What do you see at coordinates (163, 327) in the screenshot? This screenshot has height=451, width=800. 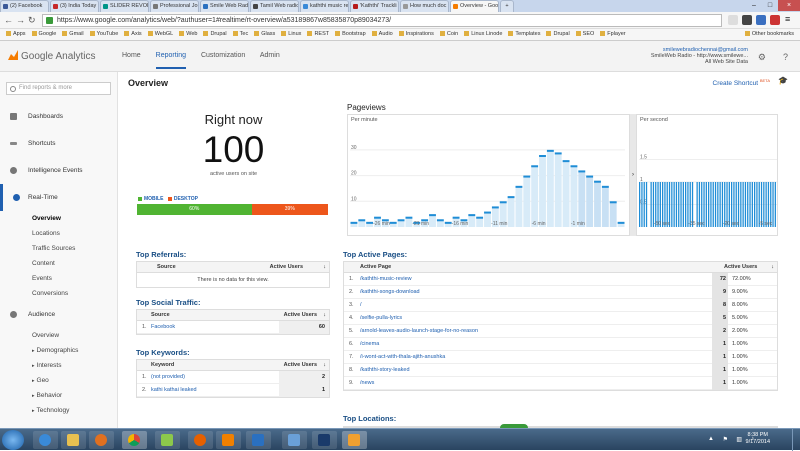 I see `row-link: Facebook` at bounding box center [163, 327].